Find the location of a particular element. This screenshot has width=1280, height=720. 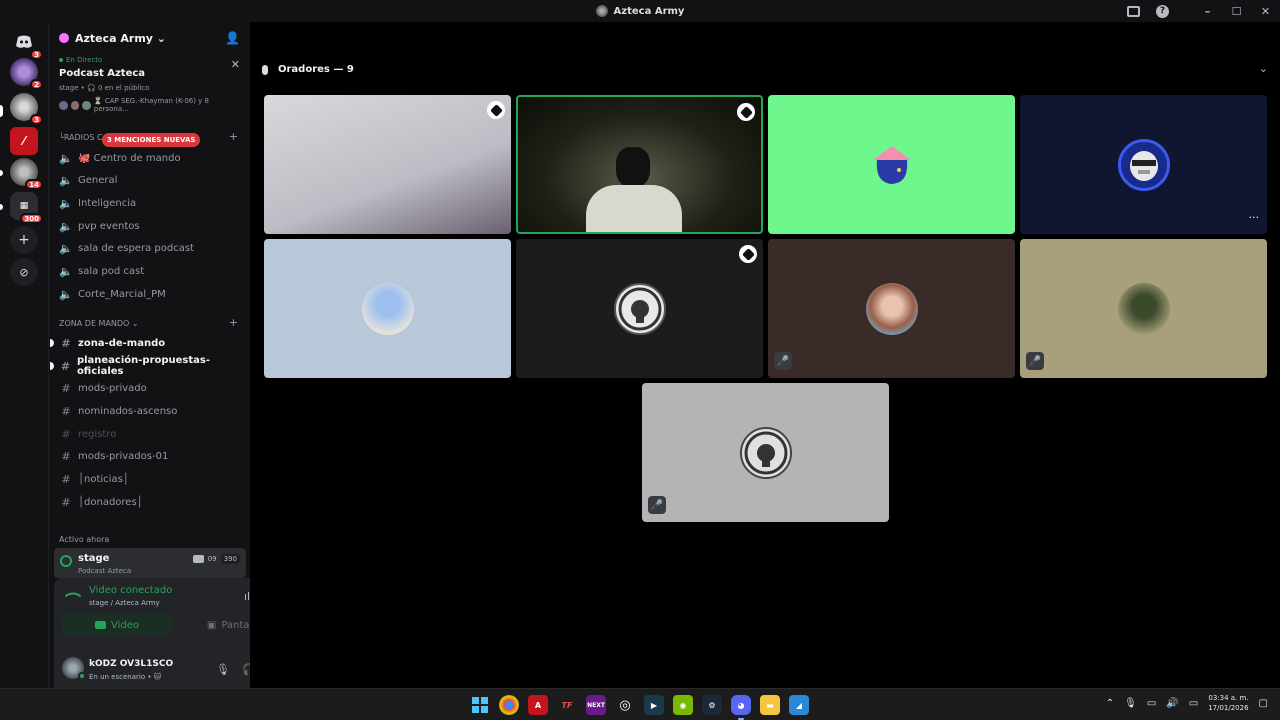

text-channel-noticias: # │noticias│ is located at coordinates (151, 479).